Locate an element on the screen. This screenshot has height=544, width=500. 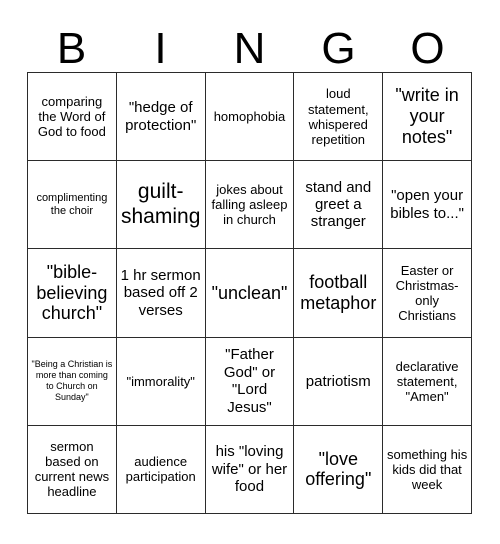
bingo-cell-label: "love offering" is located at coordinates (338, 469).